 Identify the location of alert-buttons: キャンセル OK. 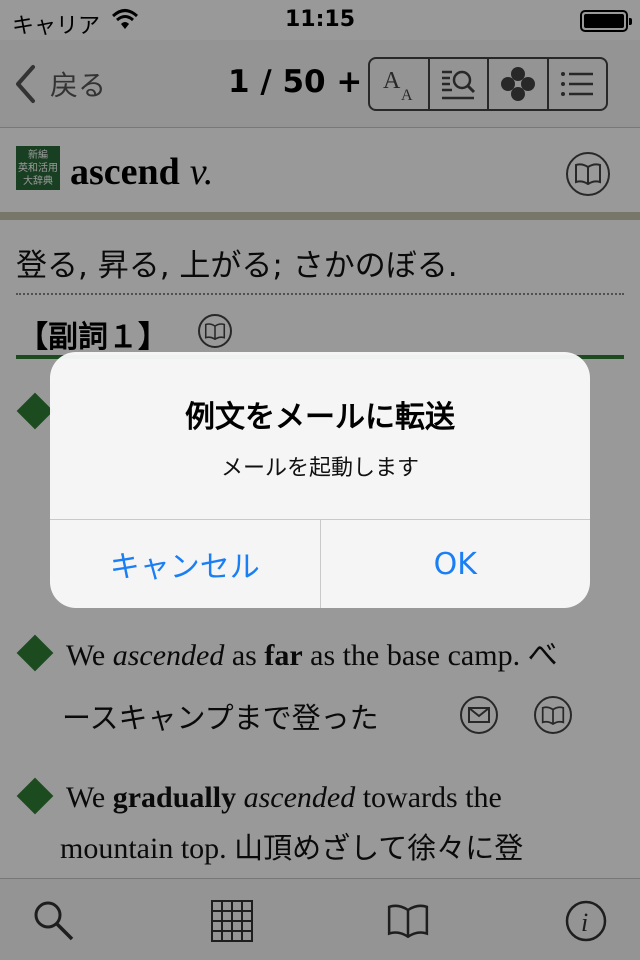
(320, 563).